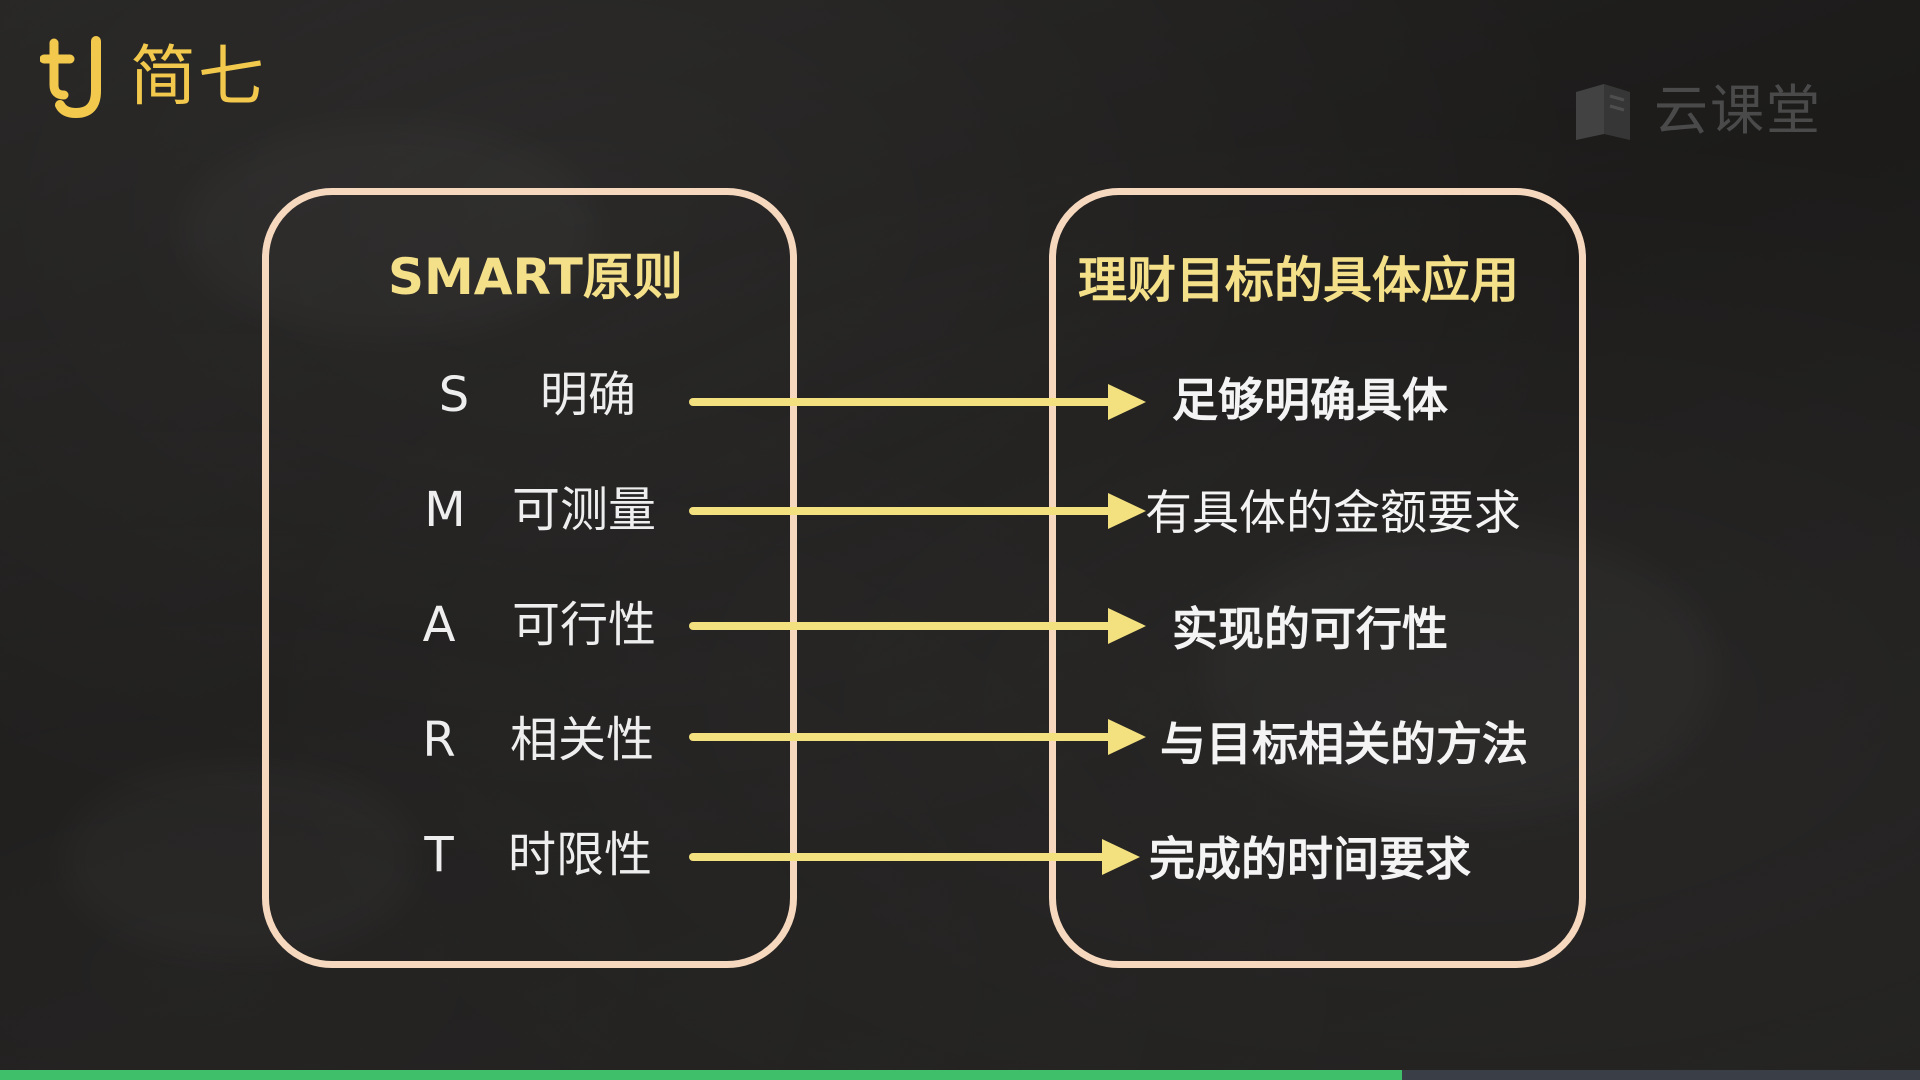 The image size is (1920, 1080). Describe the element at coordinates (198, 76) in the screenshot. I see `brand-name: 简七` at that location.